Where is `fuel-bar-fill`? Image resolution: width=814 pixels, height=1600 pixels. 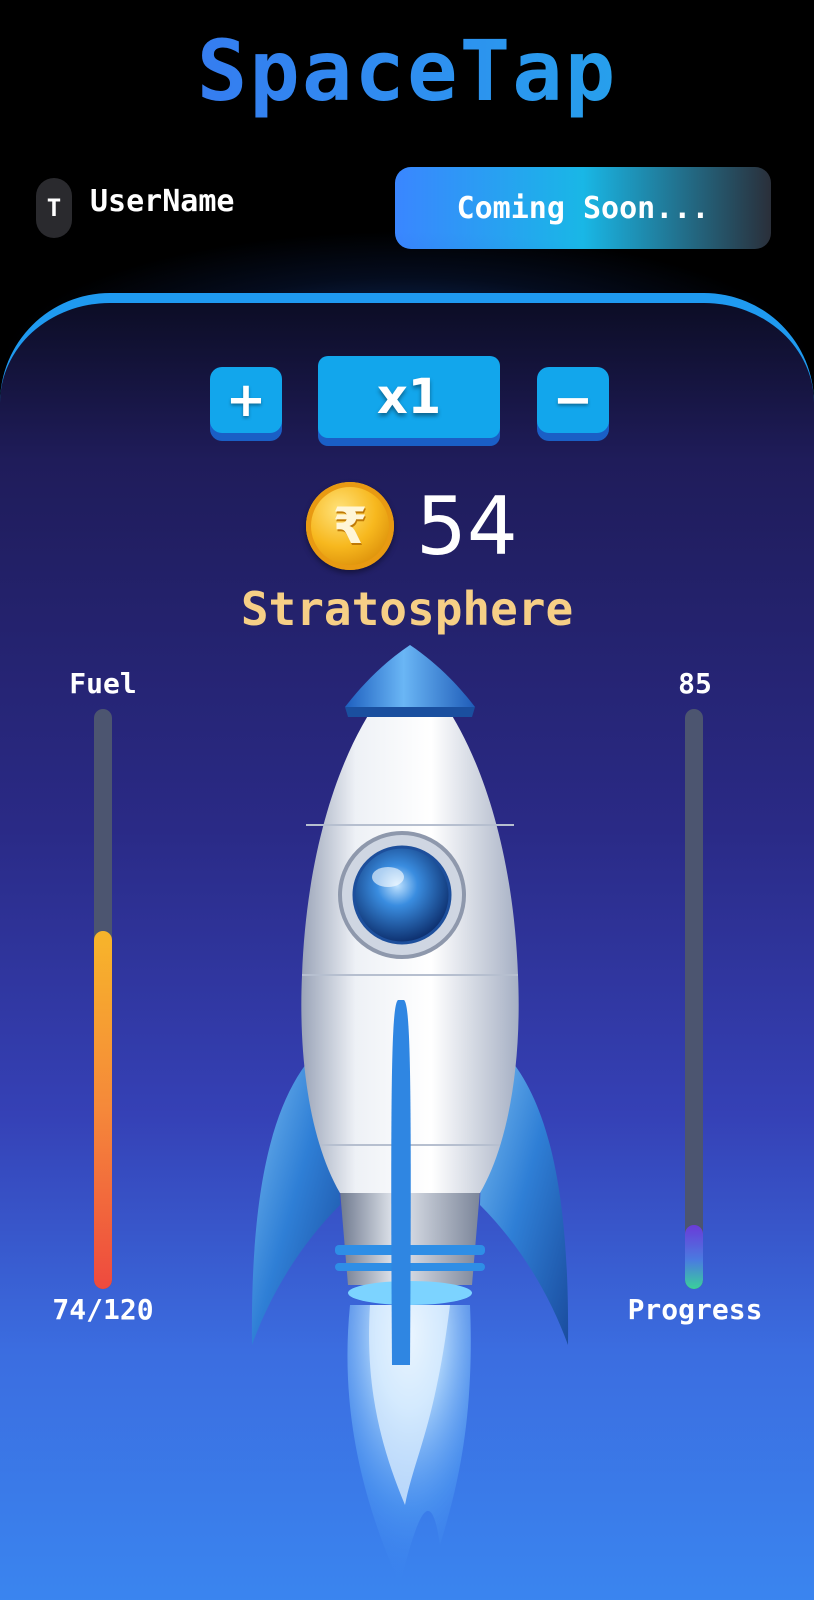 fuel-bar-fill is located at coordinates (103, 1110).